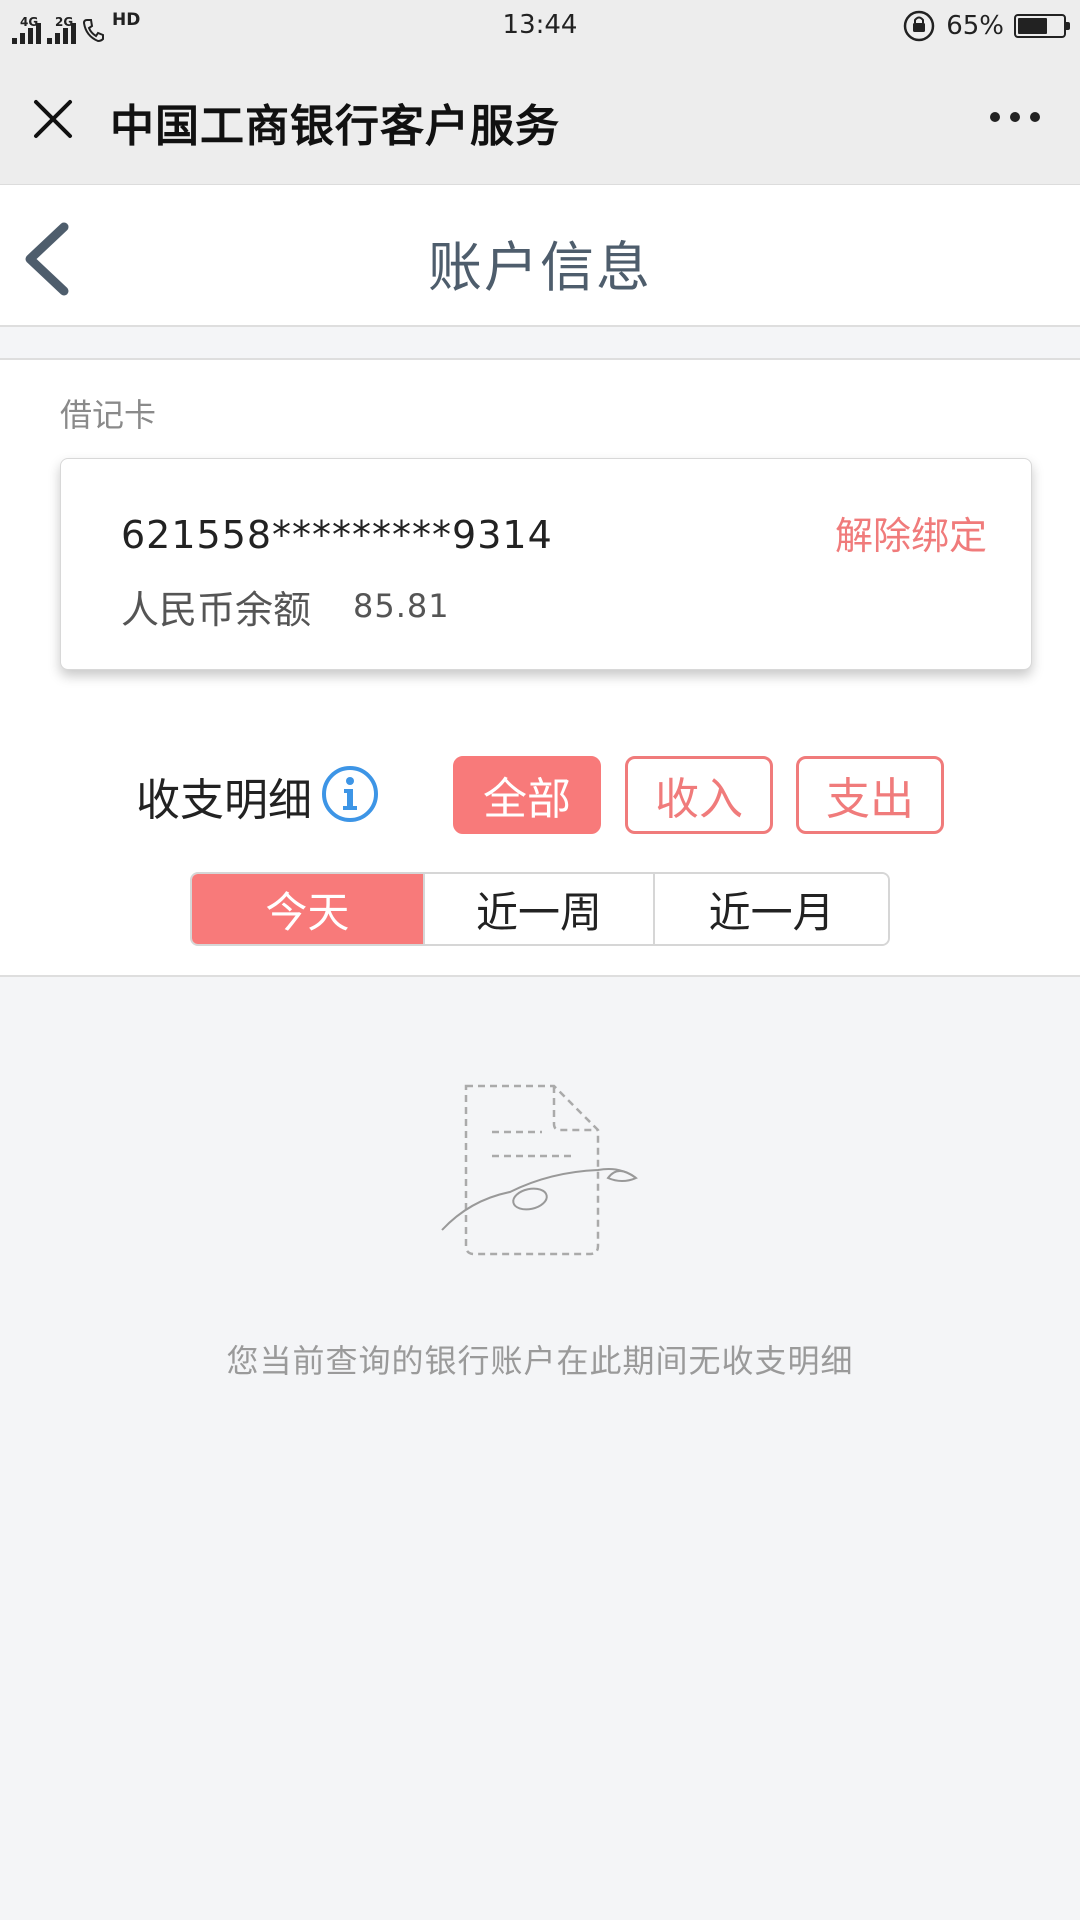  I want to click on app-header: 中国工商银行客户服务, so click(540, 119).